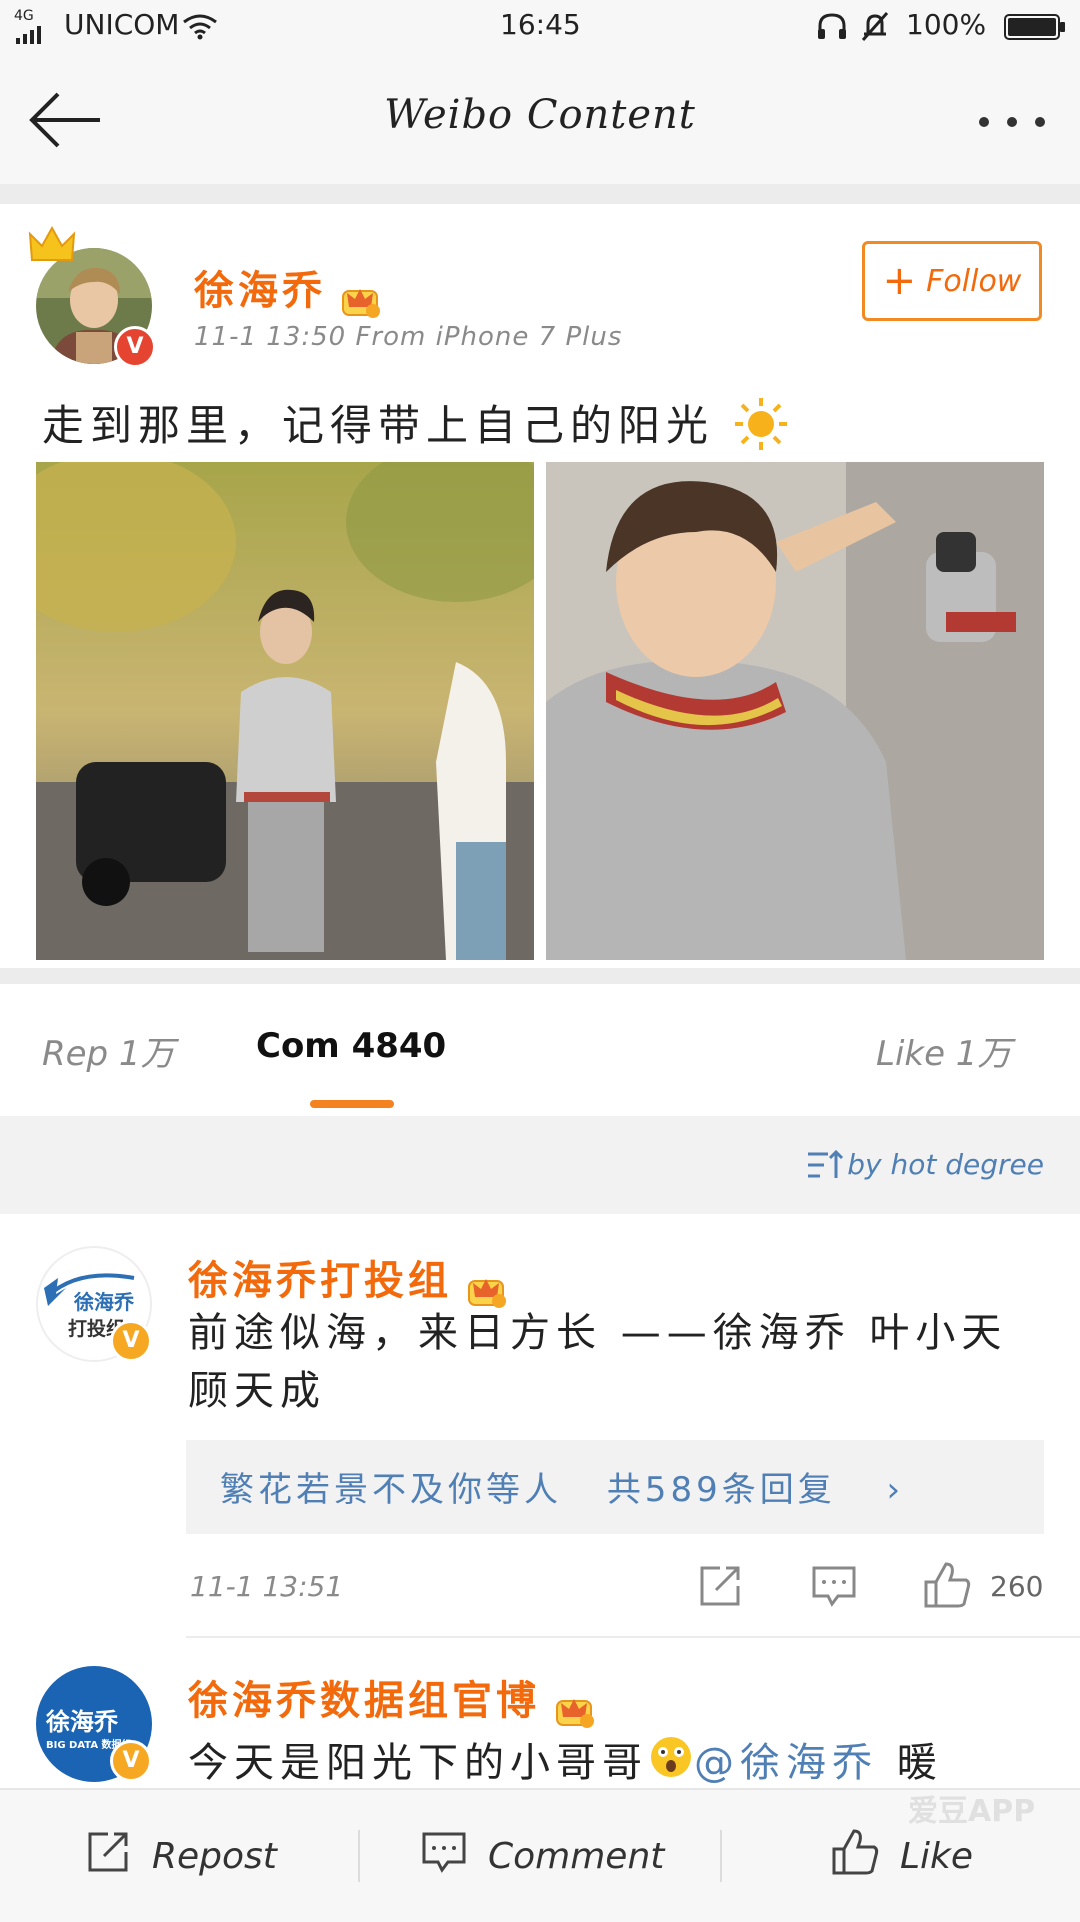  What do you see at coordinates (320, 1281) in the screenshot?
I see `commenter-name: 徐海乔打投组` at bounding box center [320, 1281].